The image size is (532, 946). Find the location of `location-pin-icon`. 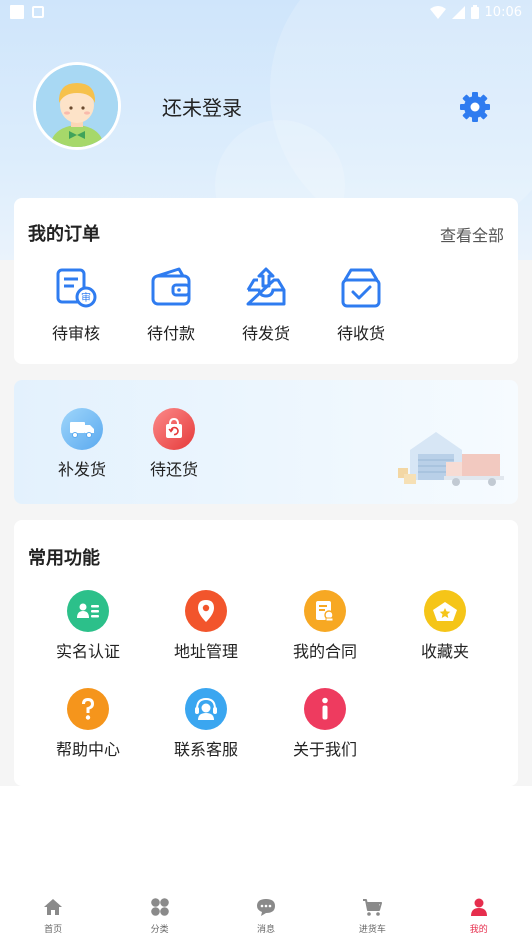

location-pin-icon is located at coordinates (206, 611).